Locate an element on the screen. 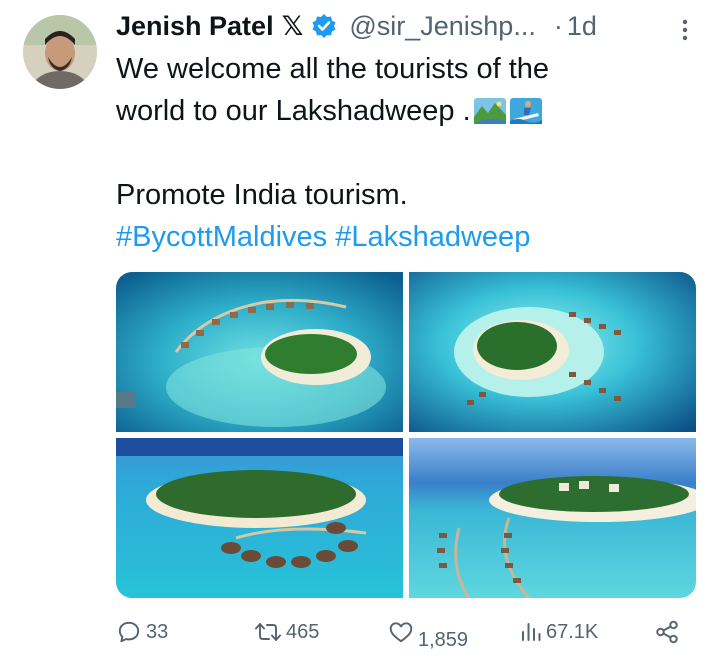  national-park-emoji is located at coordinates (490, 109).